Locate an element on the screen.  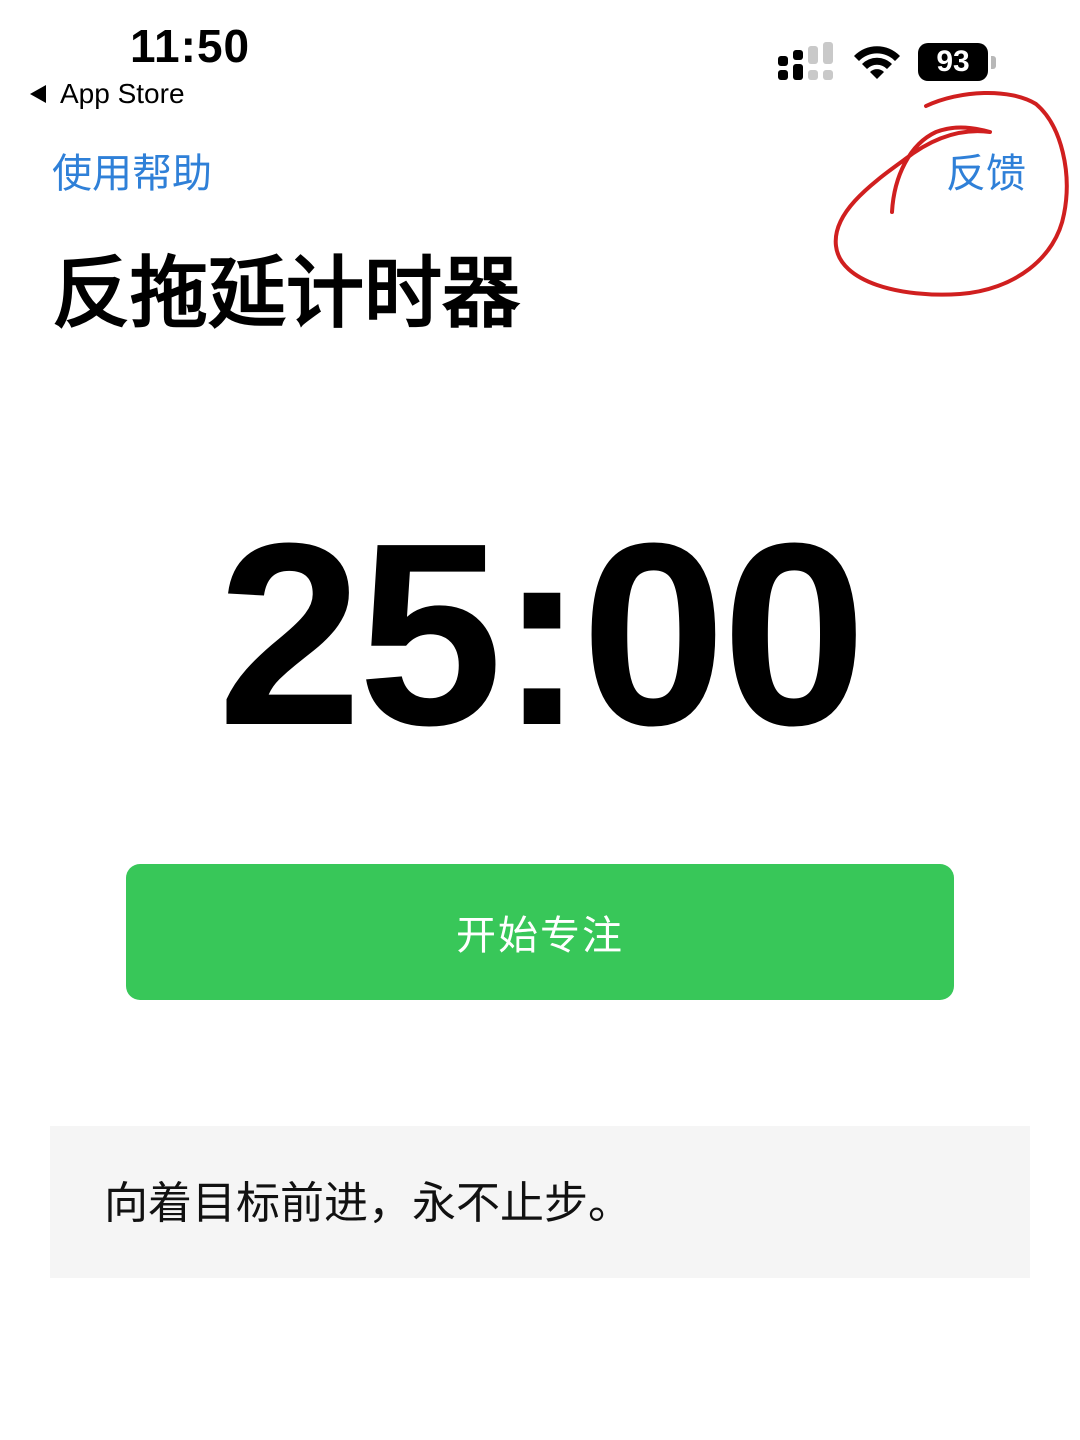
start-focus-button: 开始专注 is located at coordinates (540, 932).